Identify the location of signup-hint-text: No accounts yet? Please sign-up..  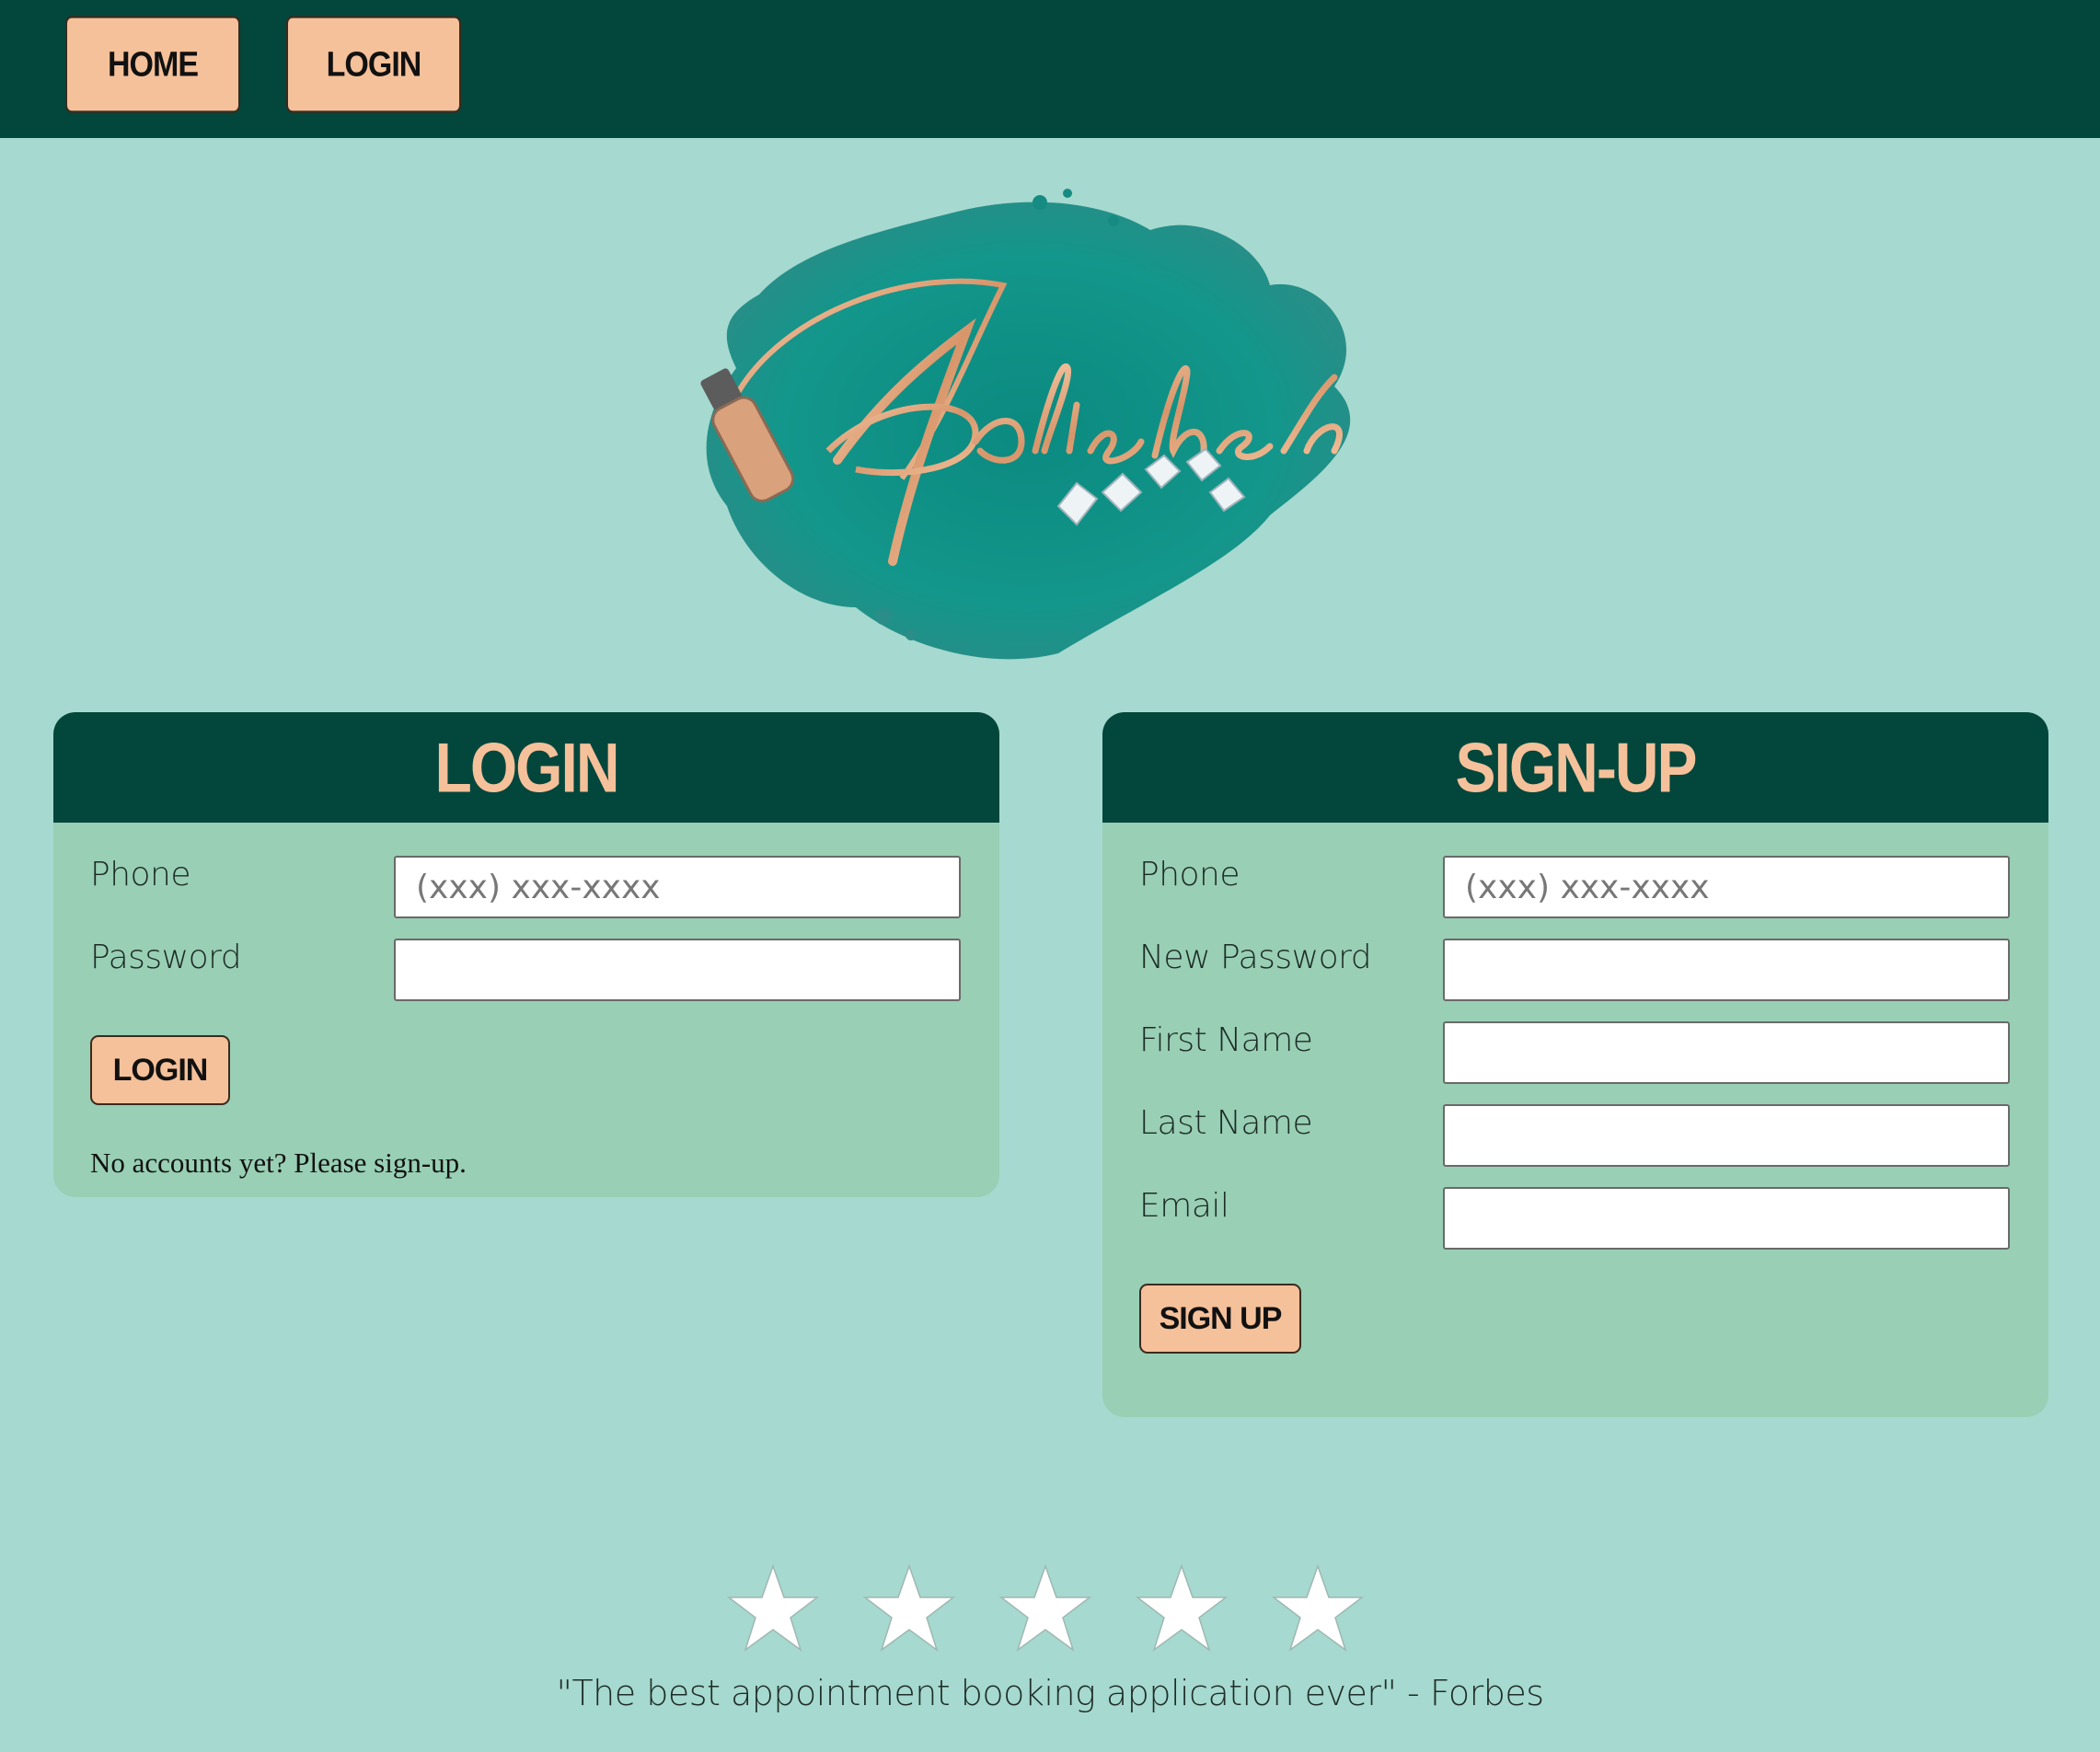
(278, 1163).